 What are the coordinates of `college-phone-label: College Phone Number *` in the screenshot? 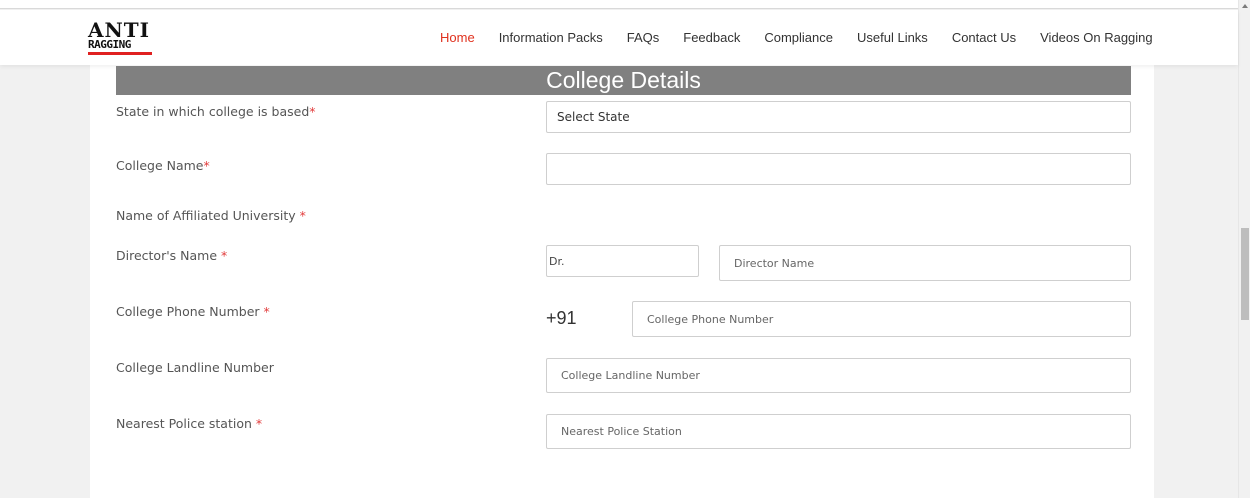 It's located at (193, 311).